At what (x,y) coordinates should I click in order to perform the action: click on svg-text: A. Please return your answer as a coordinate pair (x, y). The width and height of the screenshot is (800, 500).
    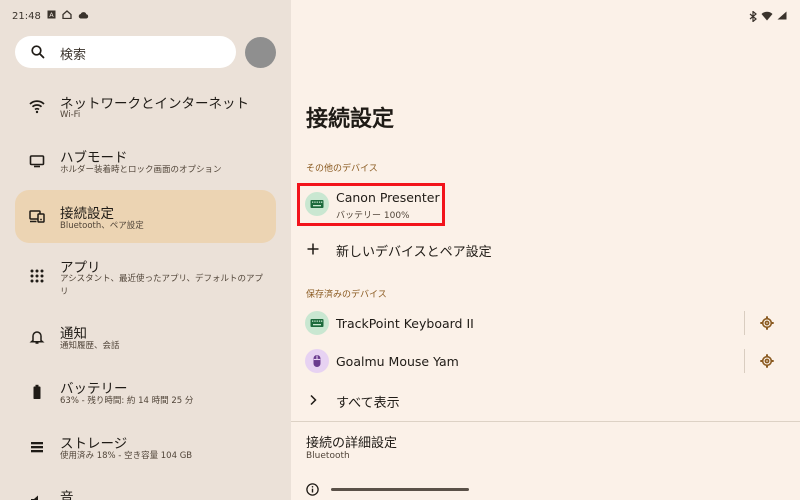
    Looking at the image, I should click on (51, 15).